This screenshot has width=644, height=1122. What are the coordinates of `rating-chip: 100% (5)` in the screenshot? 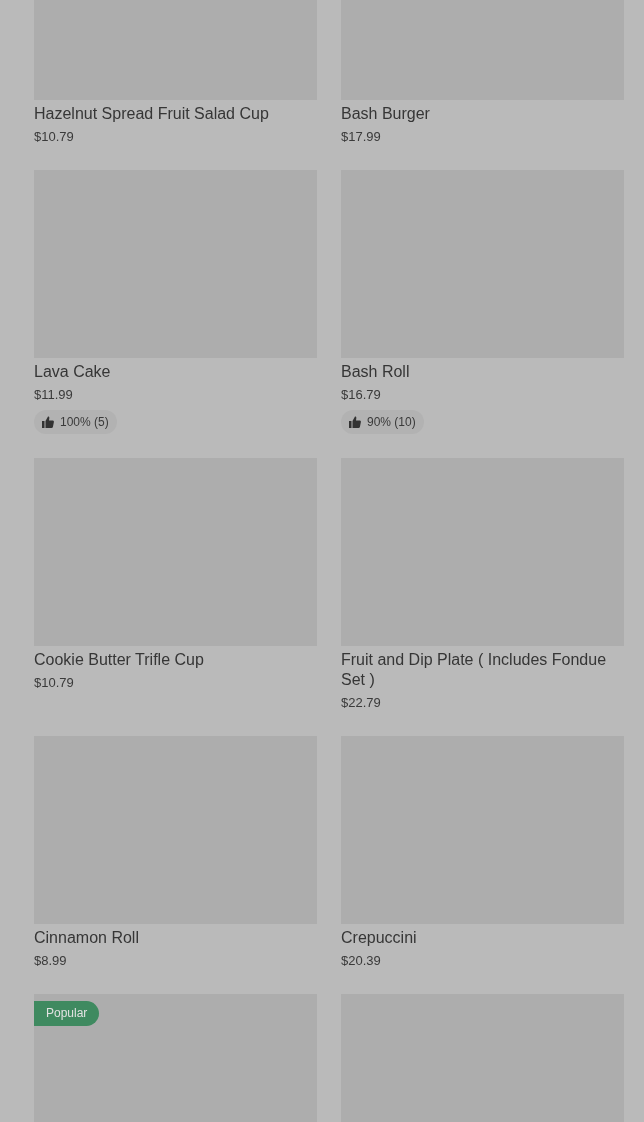 It's located at (75, 422).